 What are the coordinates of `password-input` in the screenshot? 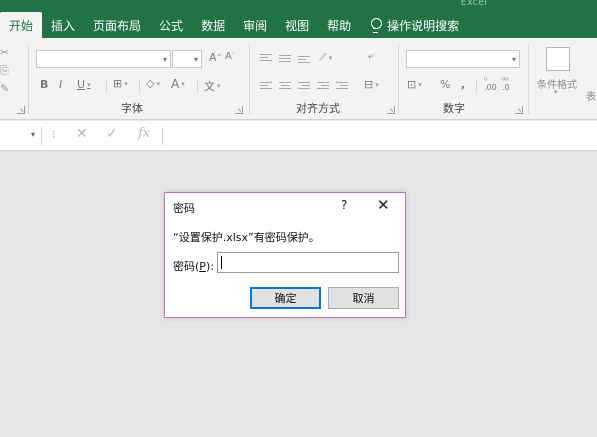 It's located at (308, 262).